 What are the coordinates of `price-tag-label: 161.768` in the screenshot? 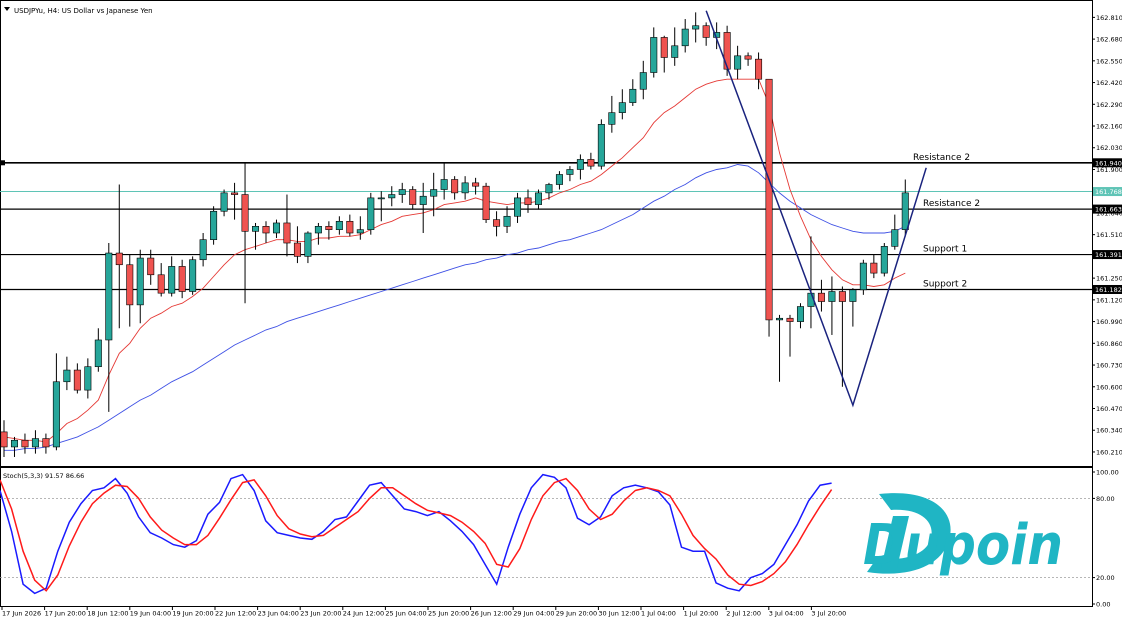 It's located at (1108, 192).